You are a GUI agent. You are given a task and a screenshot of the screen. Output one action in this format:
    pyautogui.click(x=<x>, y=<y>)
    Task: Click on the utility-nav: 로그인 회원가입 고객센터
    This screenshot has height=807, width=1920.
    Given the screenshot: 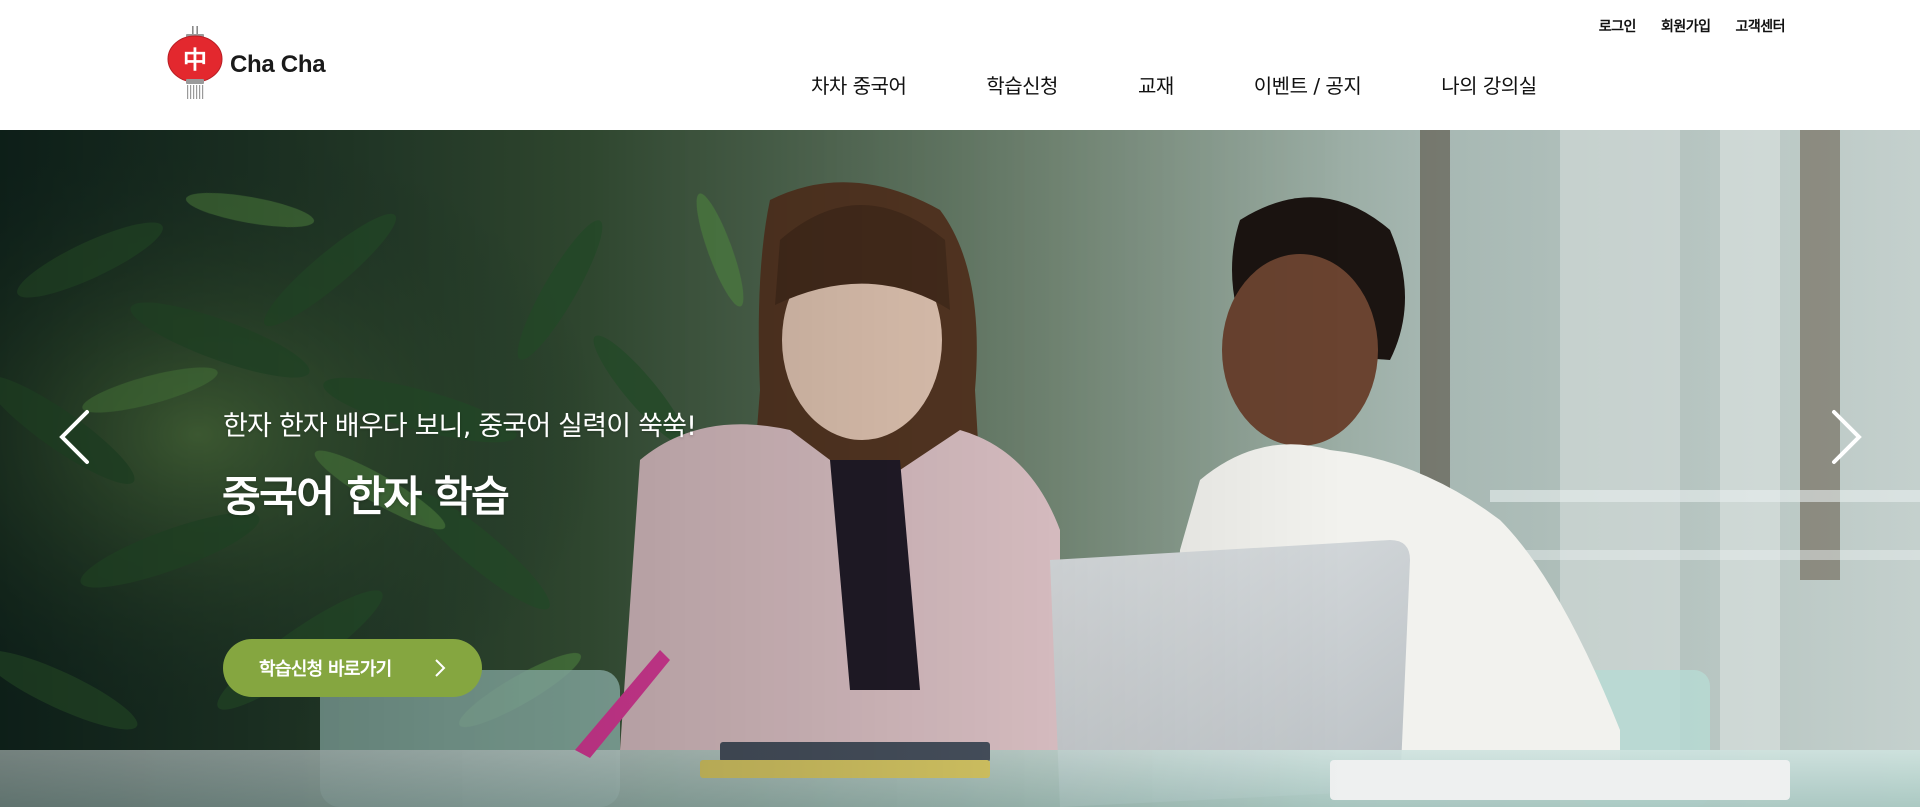 What is the action you would take?
    pyautogui.click(x=1692, y=26)
    